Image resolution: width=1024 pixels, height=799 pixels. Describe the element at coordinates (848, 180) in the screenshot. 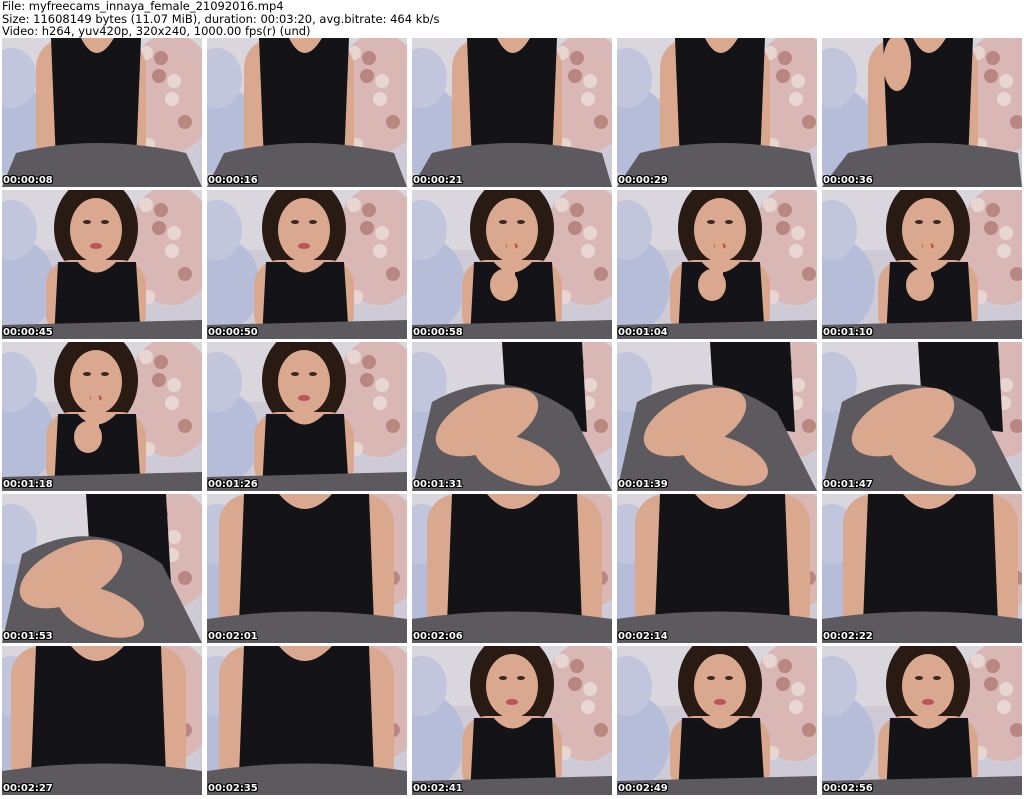

I see `thumbnail-timestamp: 00:00:36` at that location.